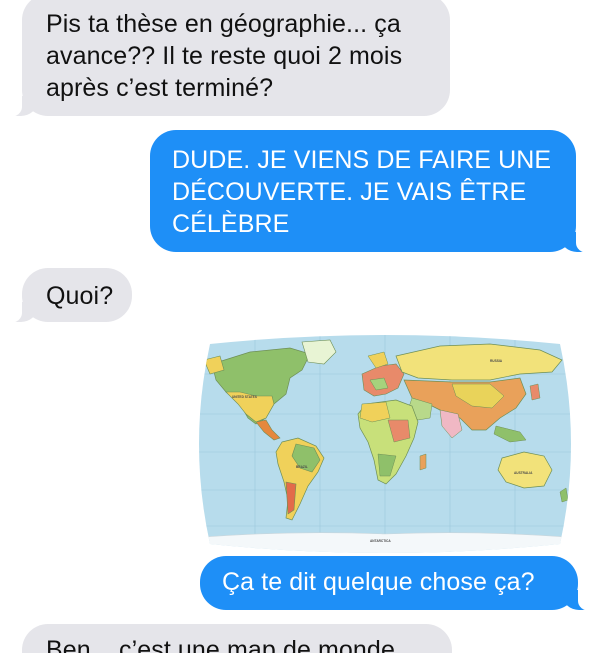 Image resolution: width=600 pixels, height=653 pixels. Describe the element at coordinates (69, 295) in the screenshot. I see `incoming-message-bubble: Quoi?` at that location.